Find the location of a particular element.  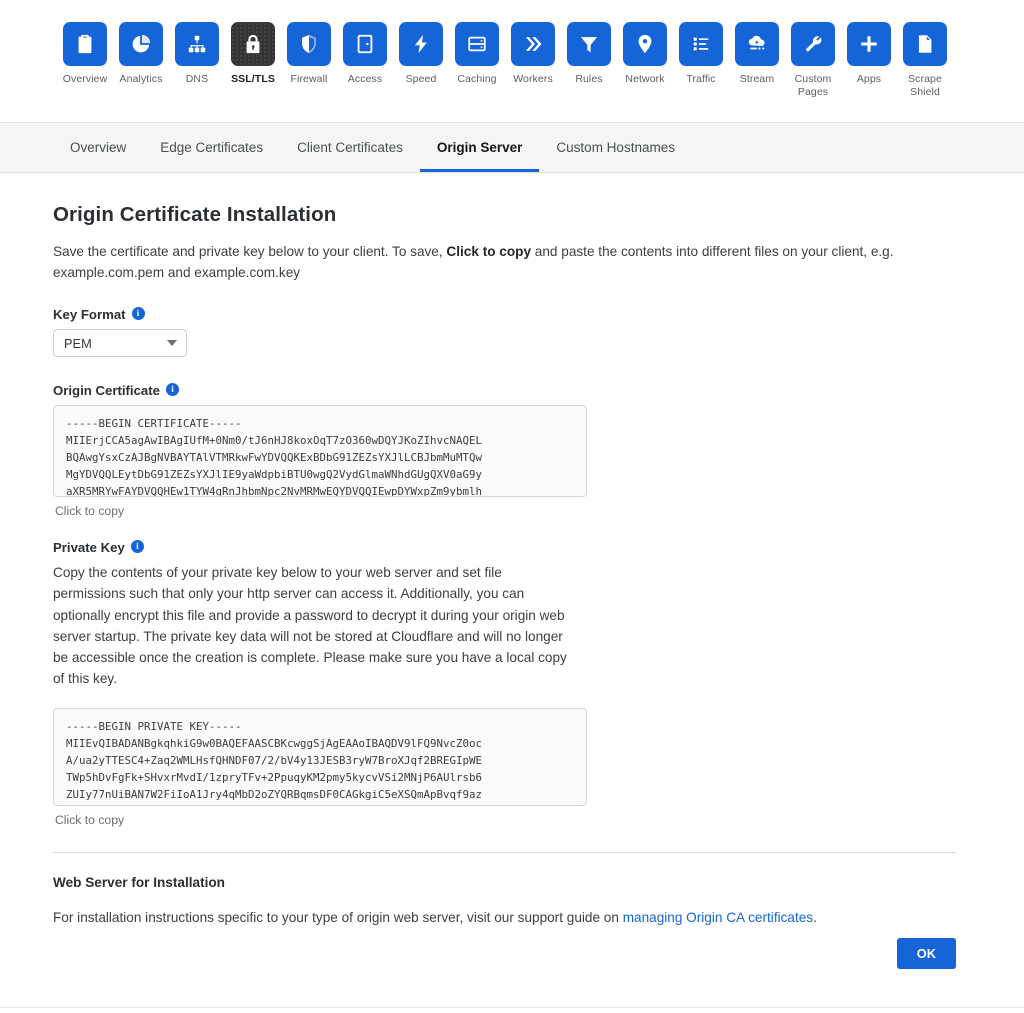

nav-label: Custom Pages is located at coordinates (813, 85).